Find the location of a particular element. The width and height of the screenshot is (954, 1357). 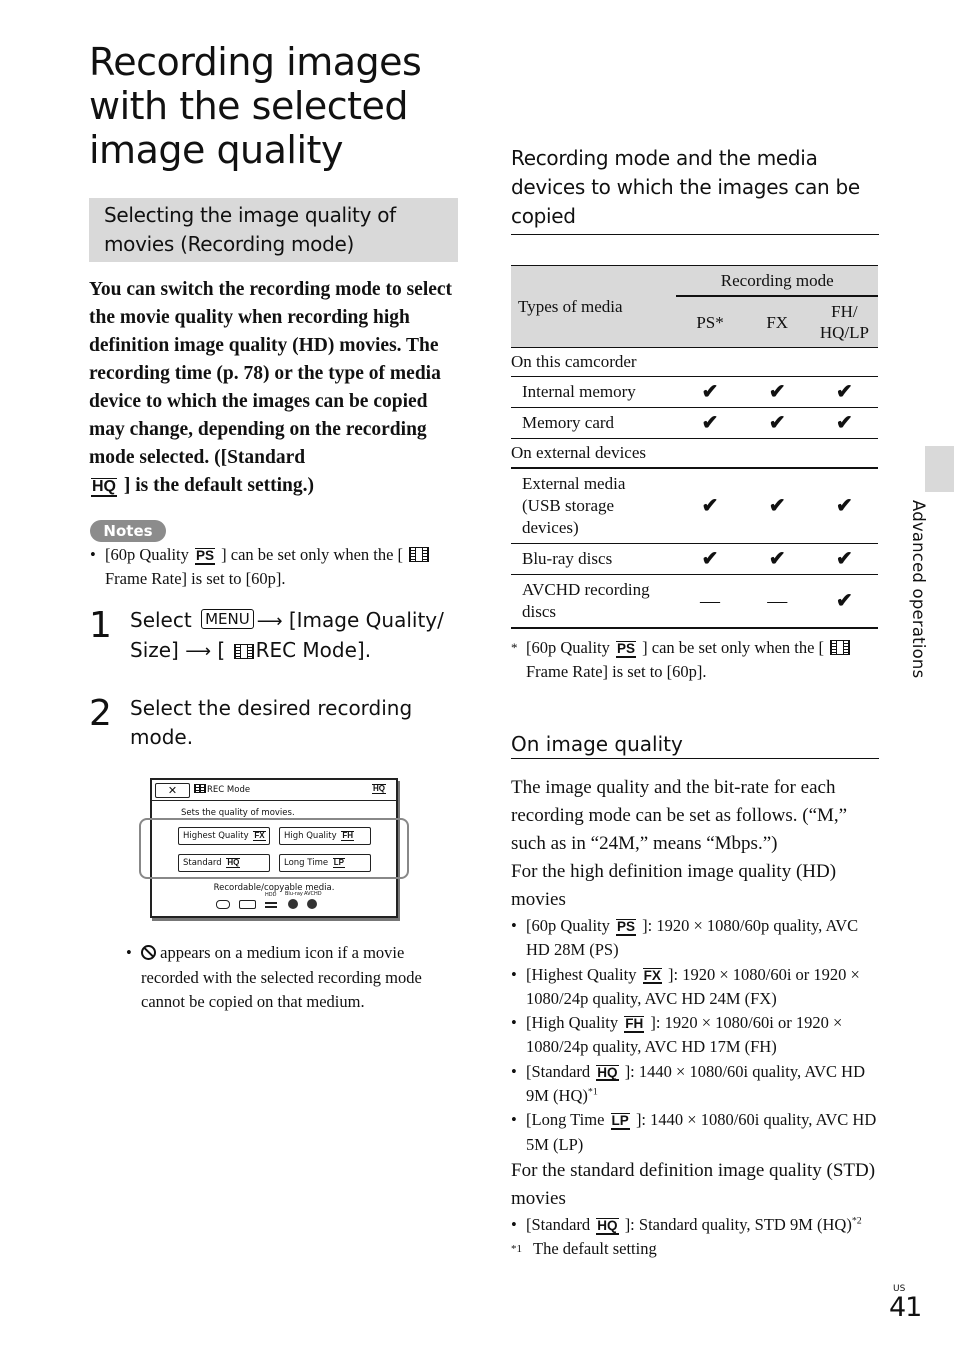

table-row: AVCHD recording discs — — ✔ is located at coordinates (694, 601).